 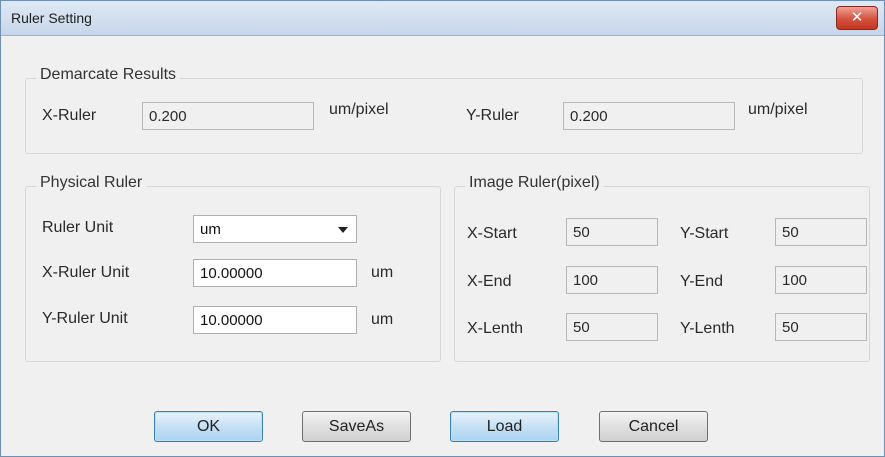 I want to click on y-ruler-unit-label: Y-Ruler Unit, so click(x=85, y=318).